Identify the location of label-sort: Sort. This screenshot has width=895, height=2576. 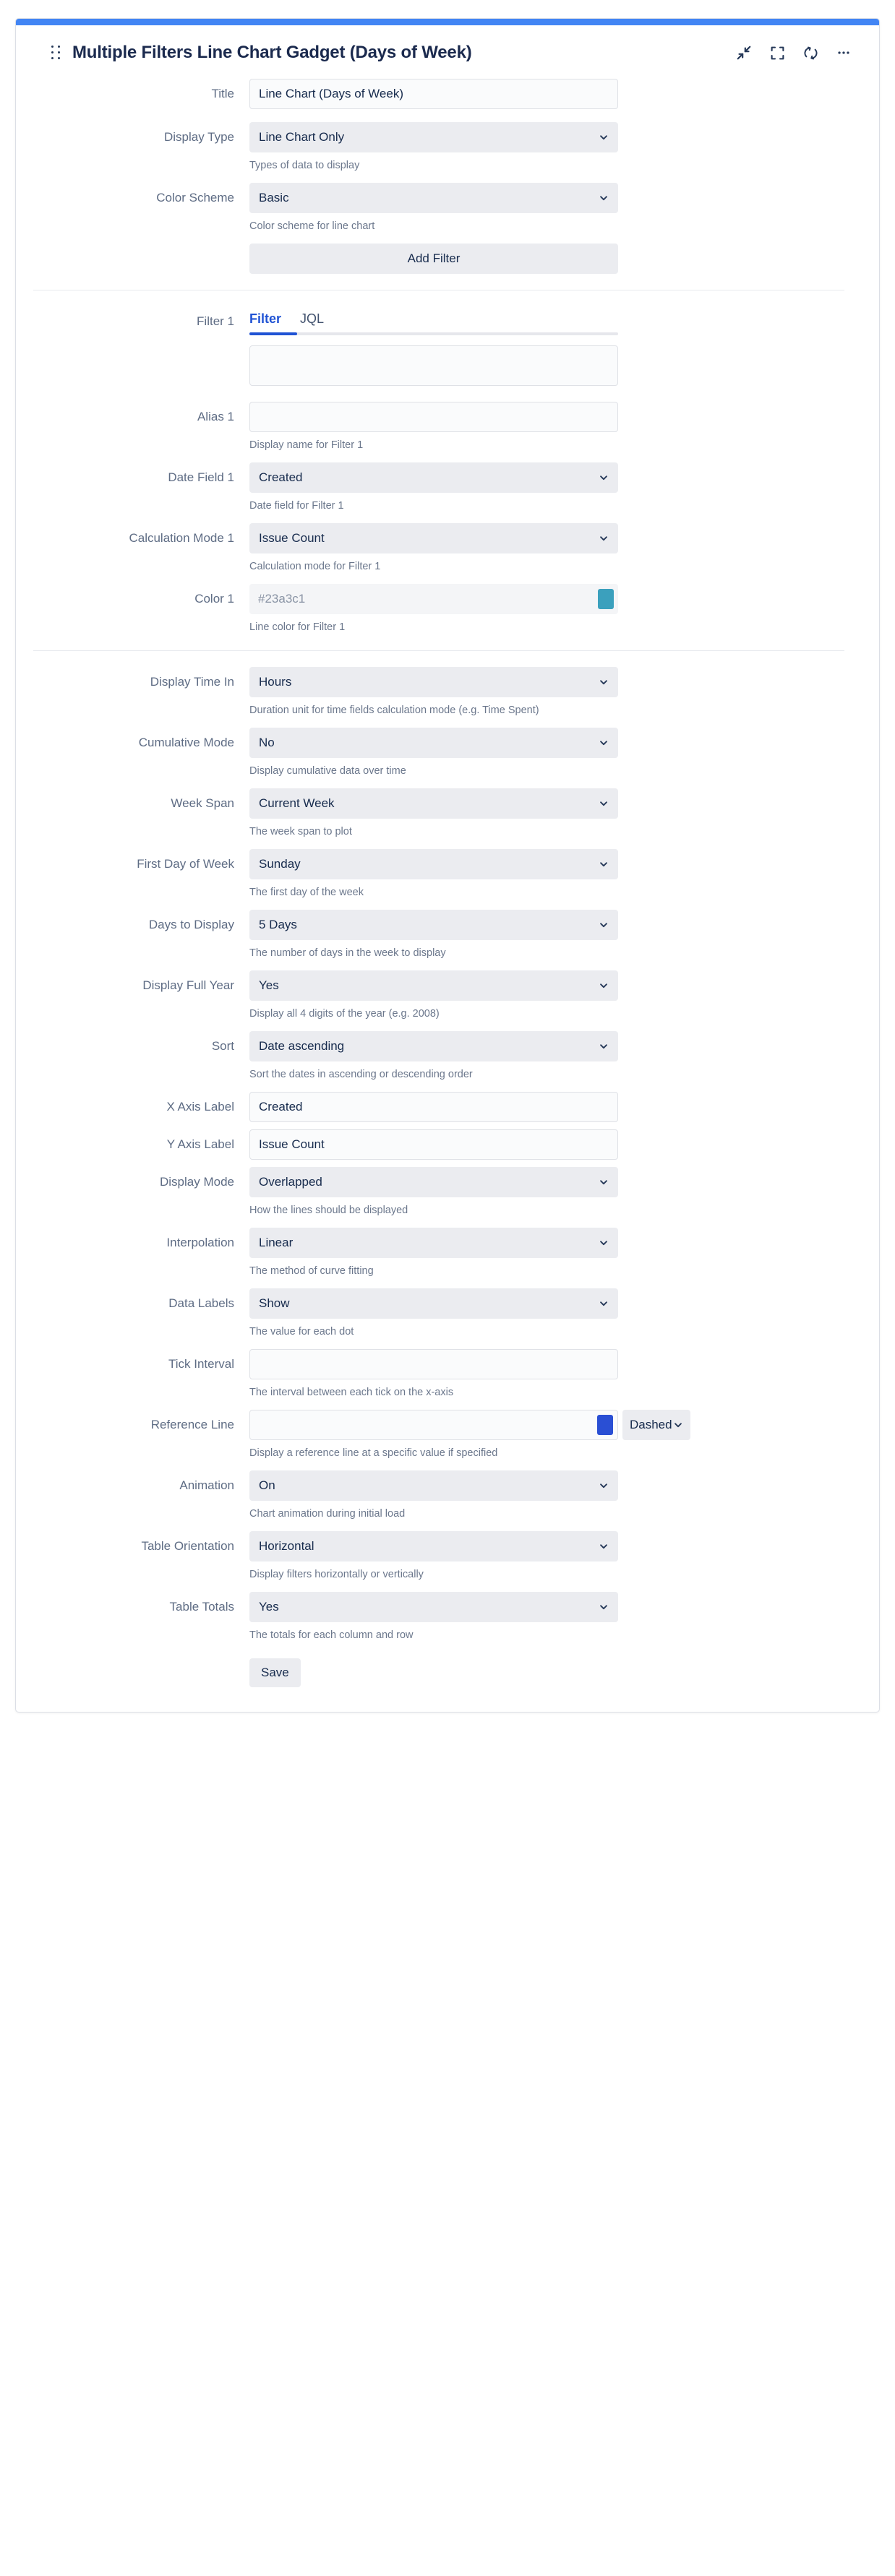
(222, 1046).